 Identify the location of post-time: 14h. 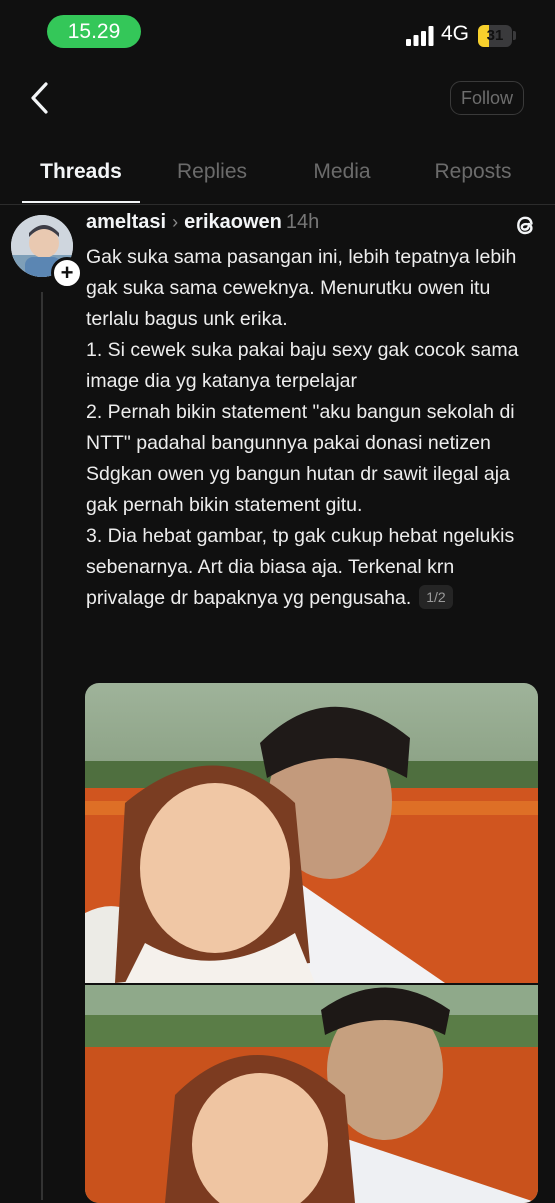
(302, 222).